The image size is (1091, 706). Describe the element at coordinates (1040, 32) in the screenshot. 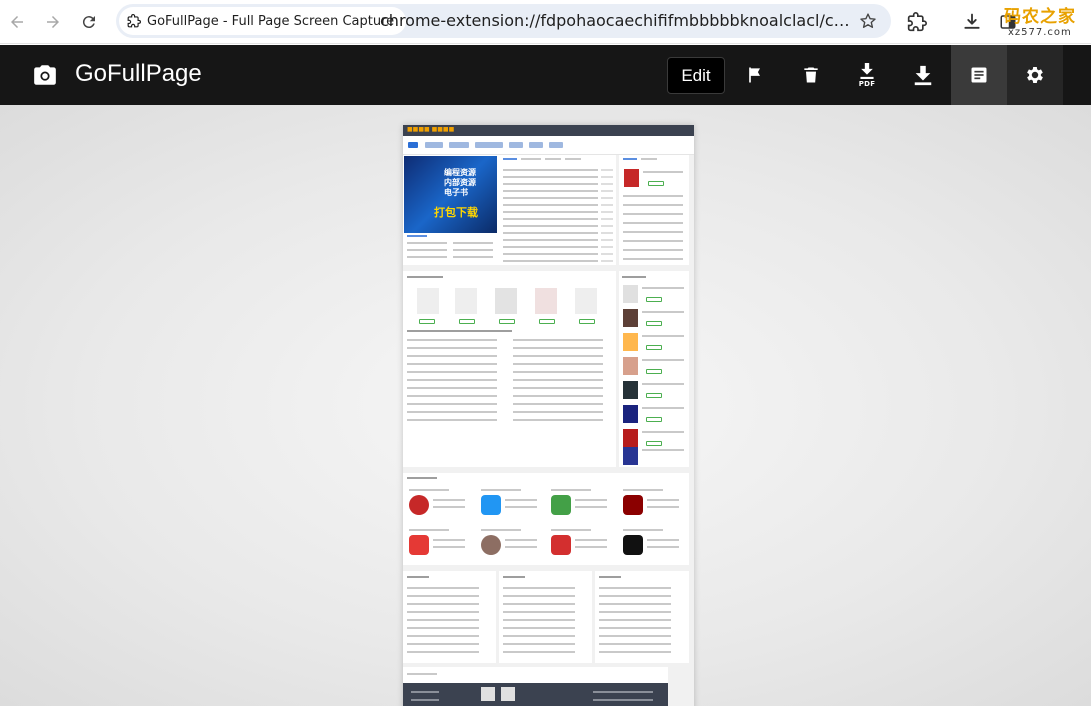

I see `watermark-domain: xz577.com` at that location.